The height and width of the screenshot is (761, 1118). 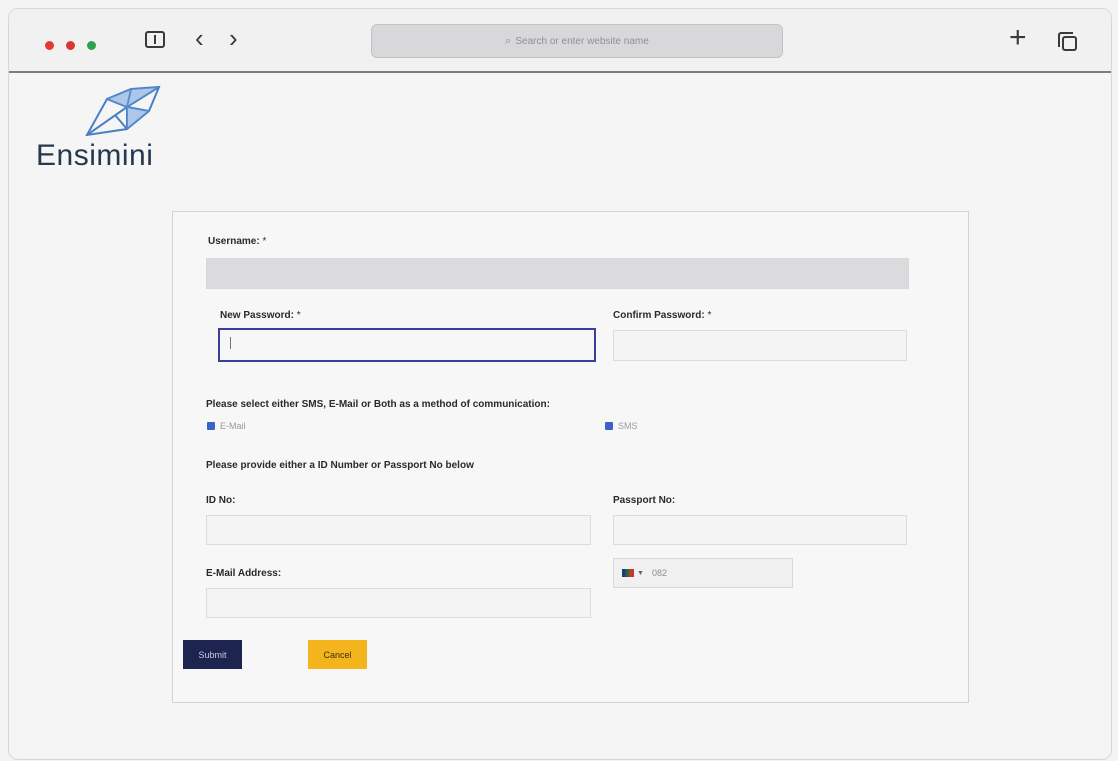 What do you see at coordinates (233, 38) in the screenshot?
I see `forward-icon: ›` at bounding box center [233, 38].